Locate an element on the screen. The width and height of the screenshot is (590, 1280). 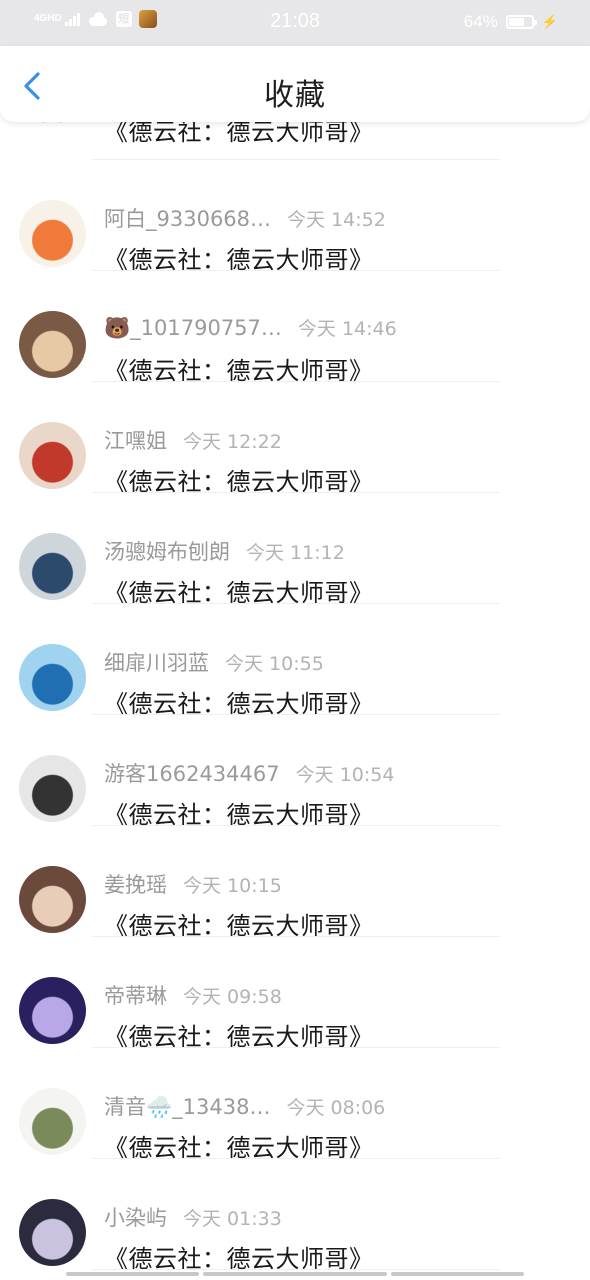
item-username: 帝蒂琳 is located at coordinates (135, 995).